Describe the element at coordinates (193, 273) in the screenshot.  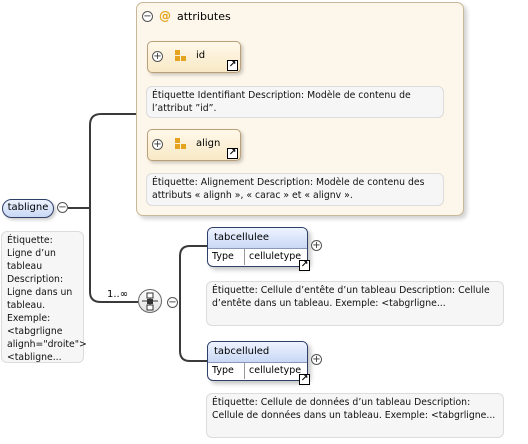
I see `sequence-to-children-line` at that location.